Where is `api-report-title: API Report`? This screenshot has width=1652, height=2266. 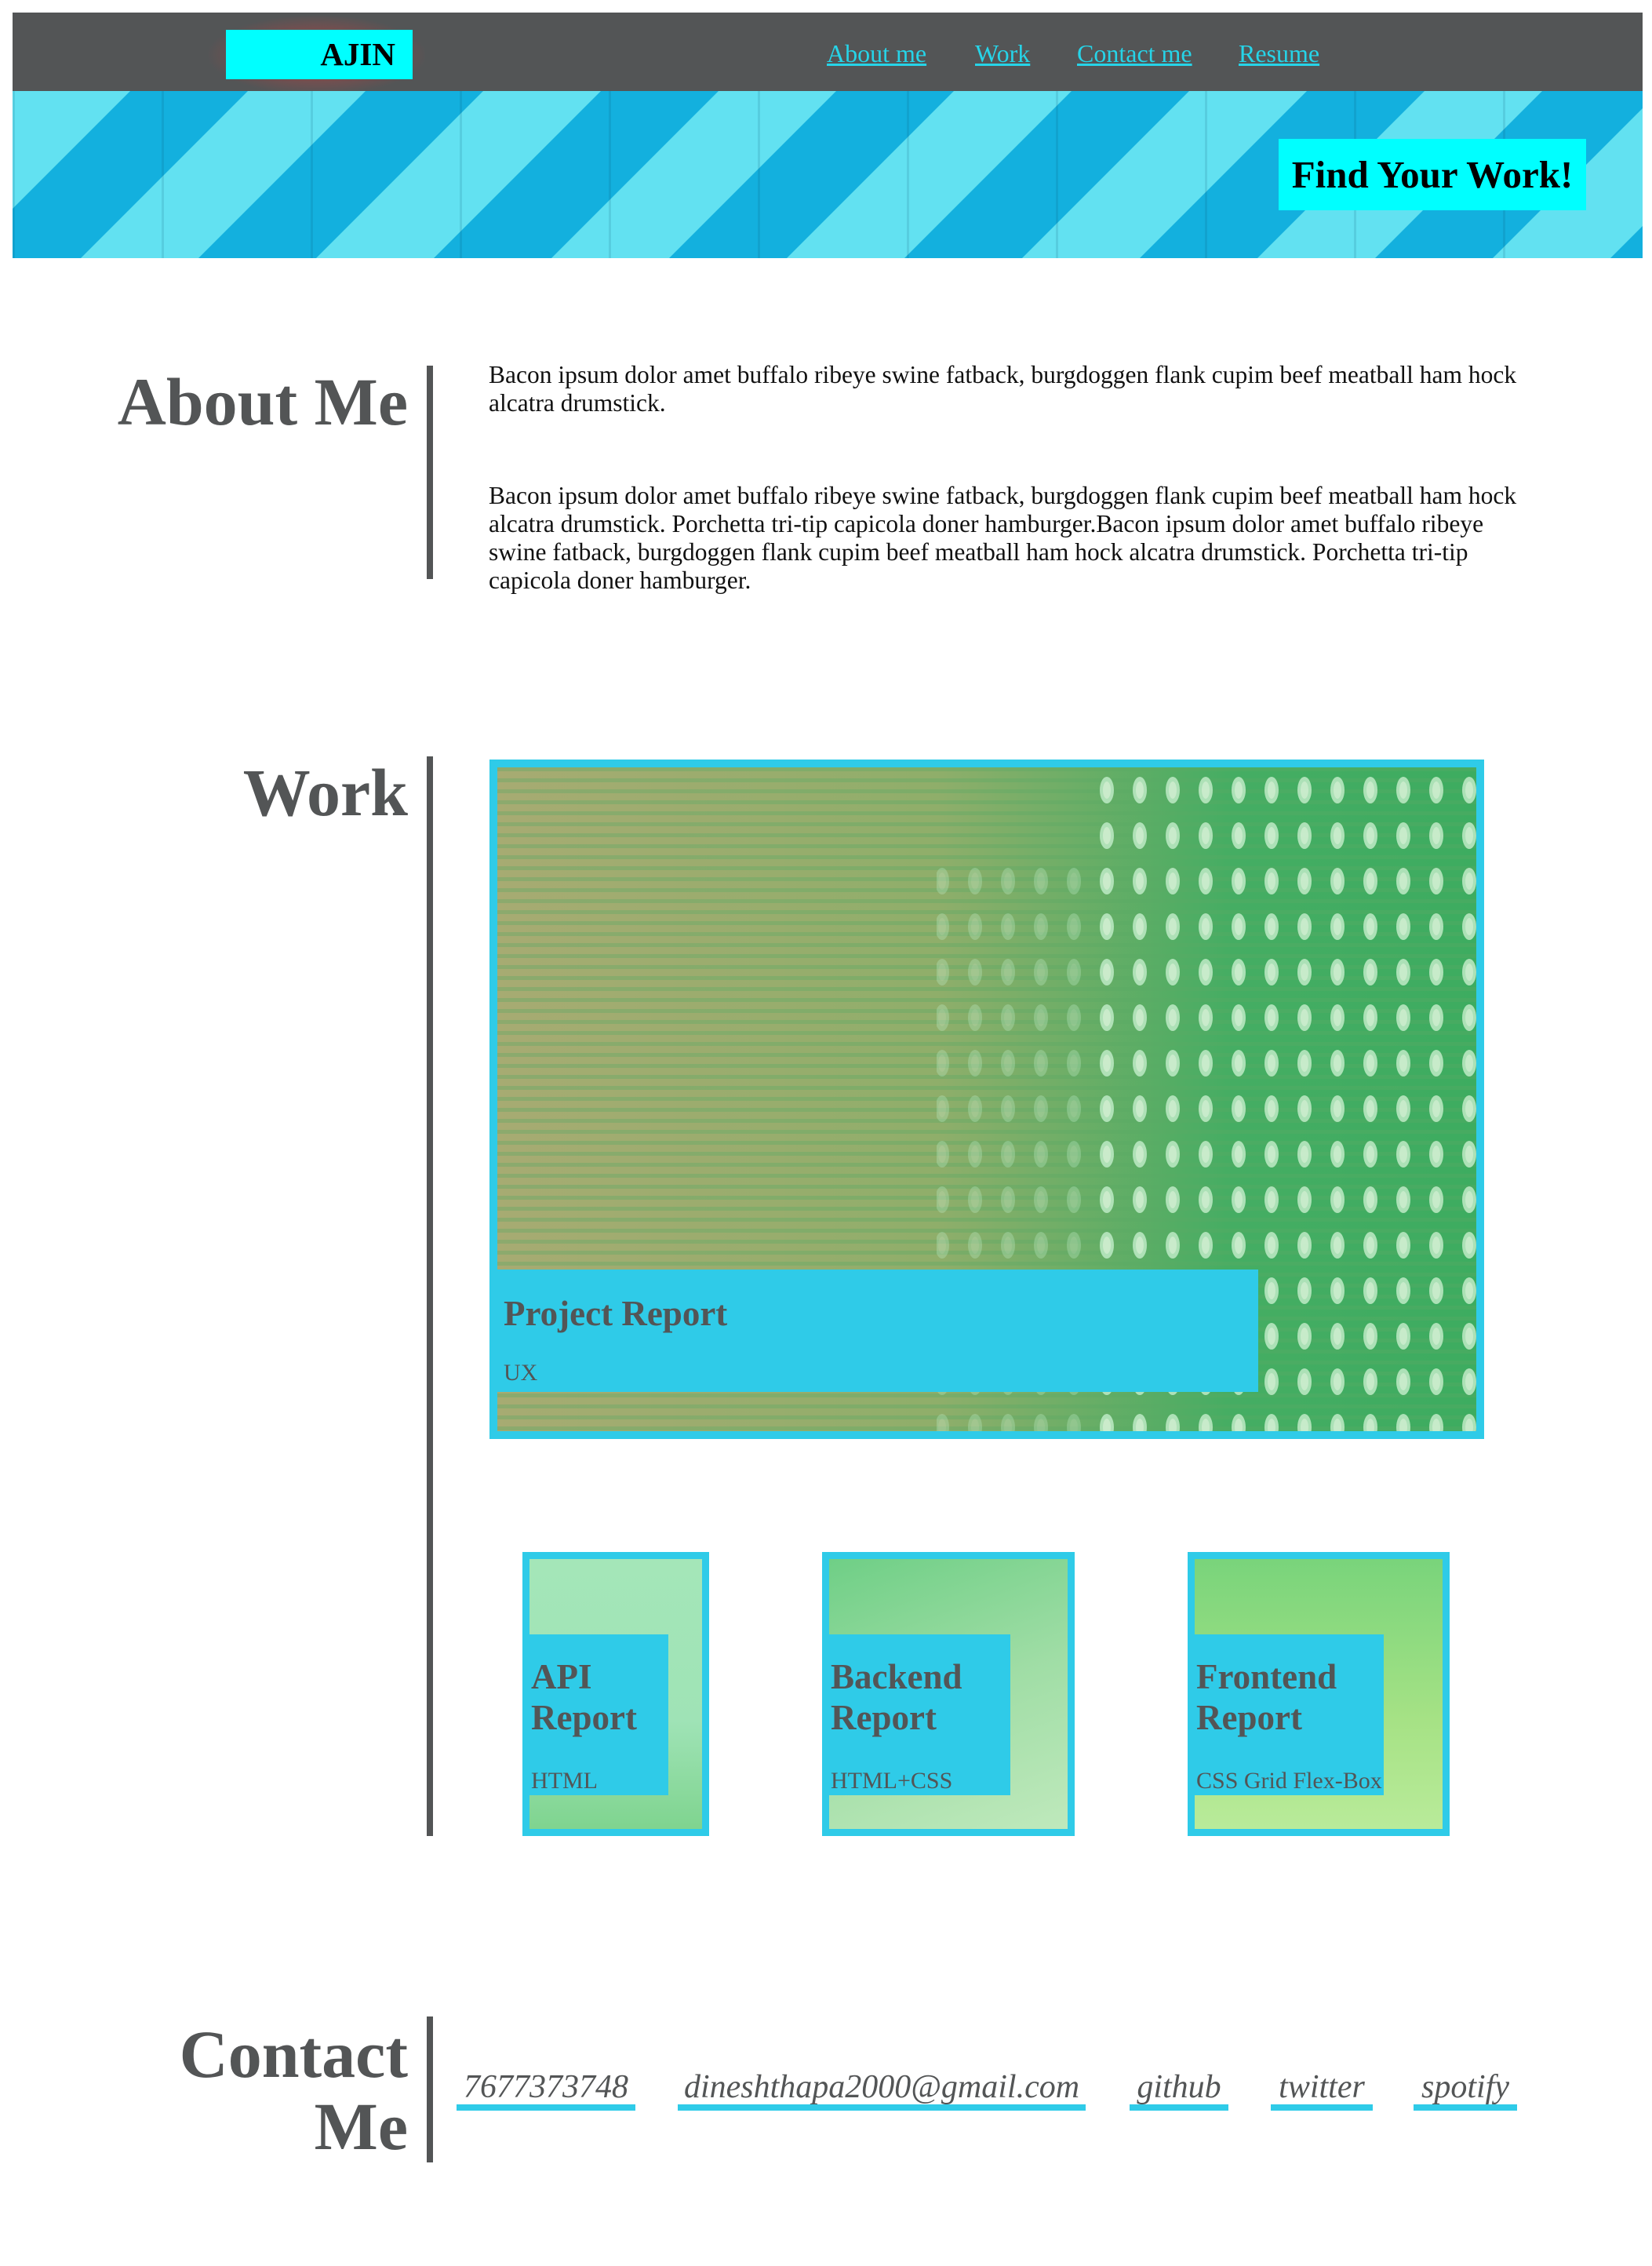
api-report-title: API Report is located at coordinates (584, 1697).